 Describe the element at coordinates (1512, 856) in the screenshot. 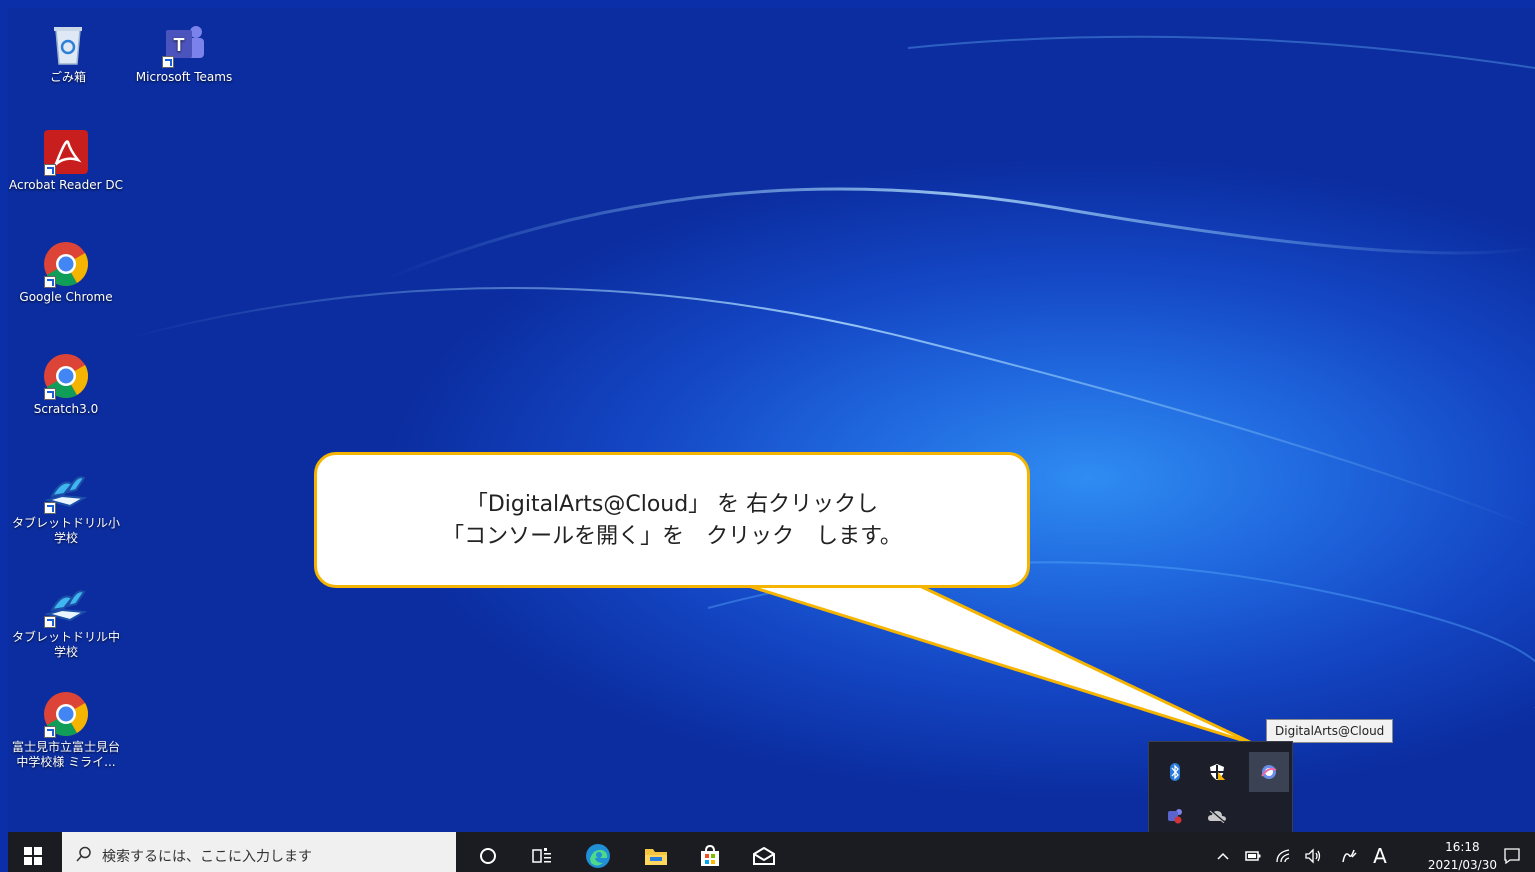

I see `notification-icon` at that location.